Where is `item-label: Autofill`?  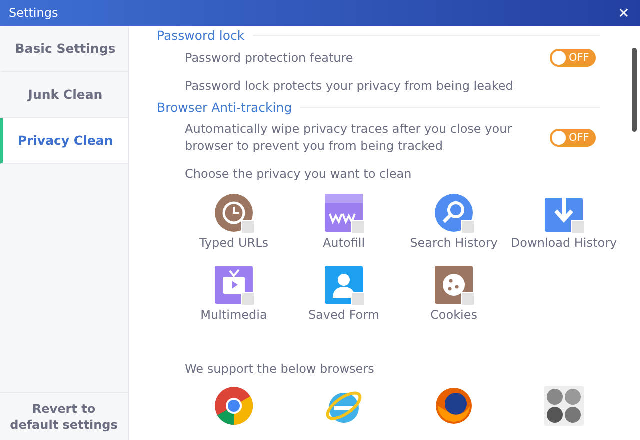 item-label: Autofill is located at coordinates (344, 243).